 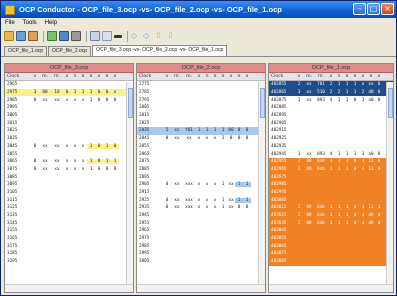 I want to click on table-row: 2785, so click(x=201, y=93).